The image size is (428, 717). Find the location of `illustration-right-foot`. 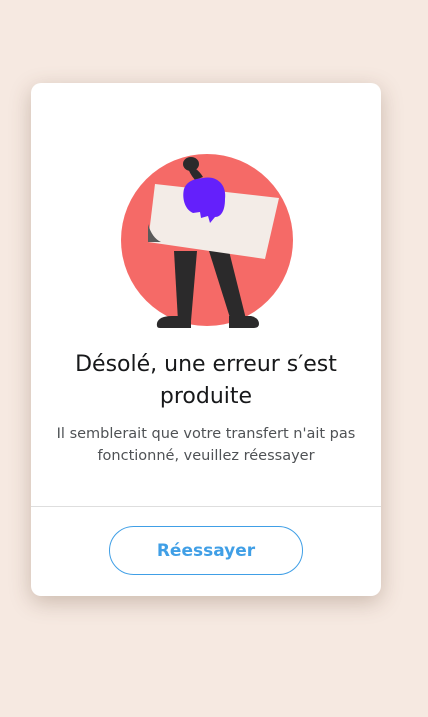

illustration-right-foot is located at coordinates (244, 322).